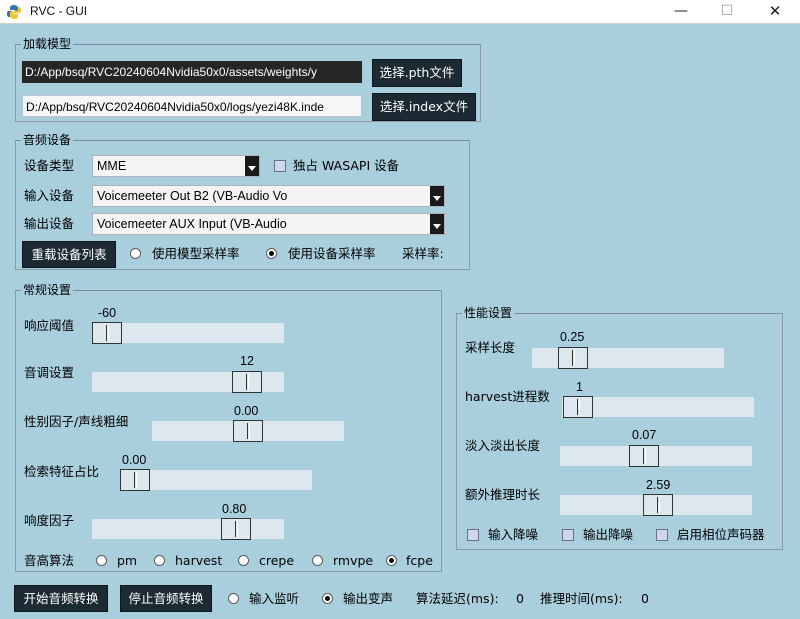 The image size is (800, 619). I want to click on select-index-button: 选择.index文件, so click(424, 107).